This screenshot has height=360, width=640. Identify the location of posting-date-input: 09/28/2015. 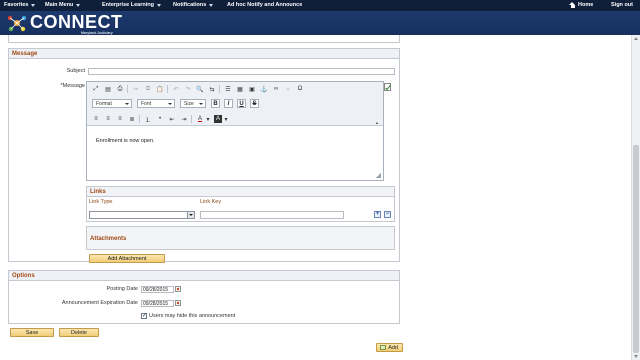
(157, 289).